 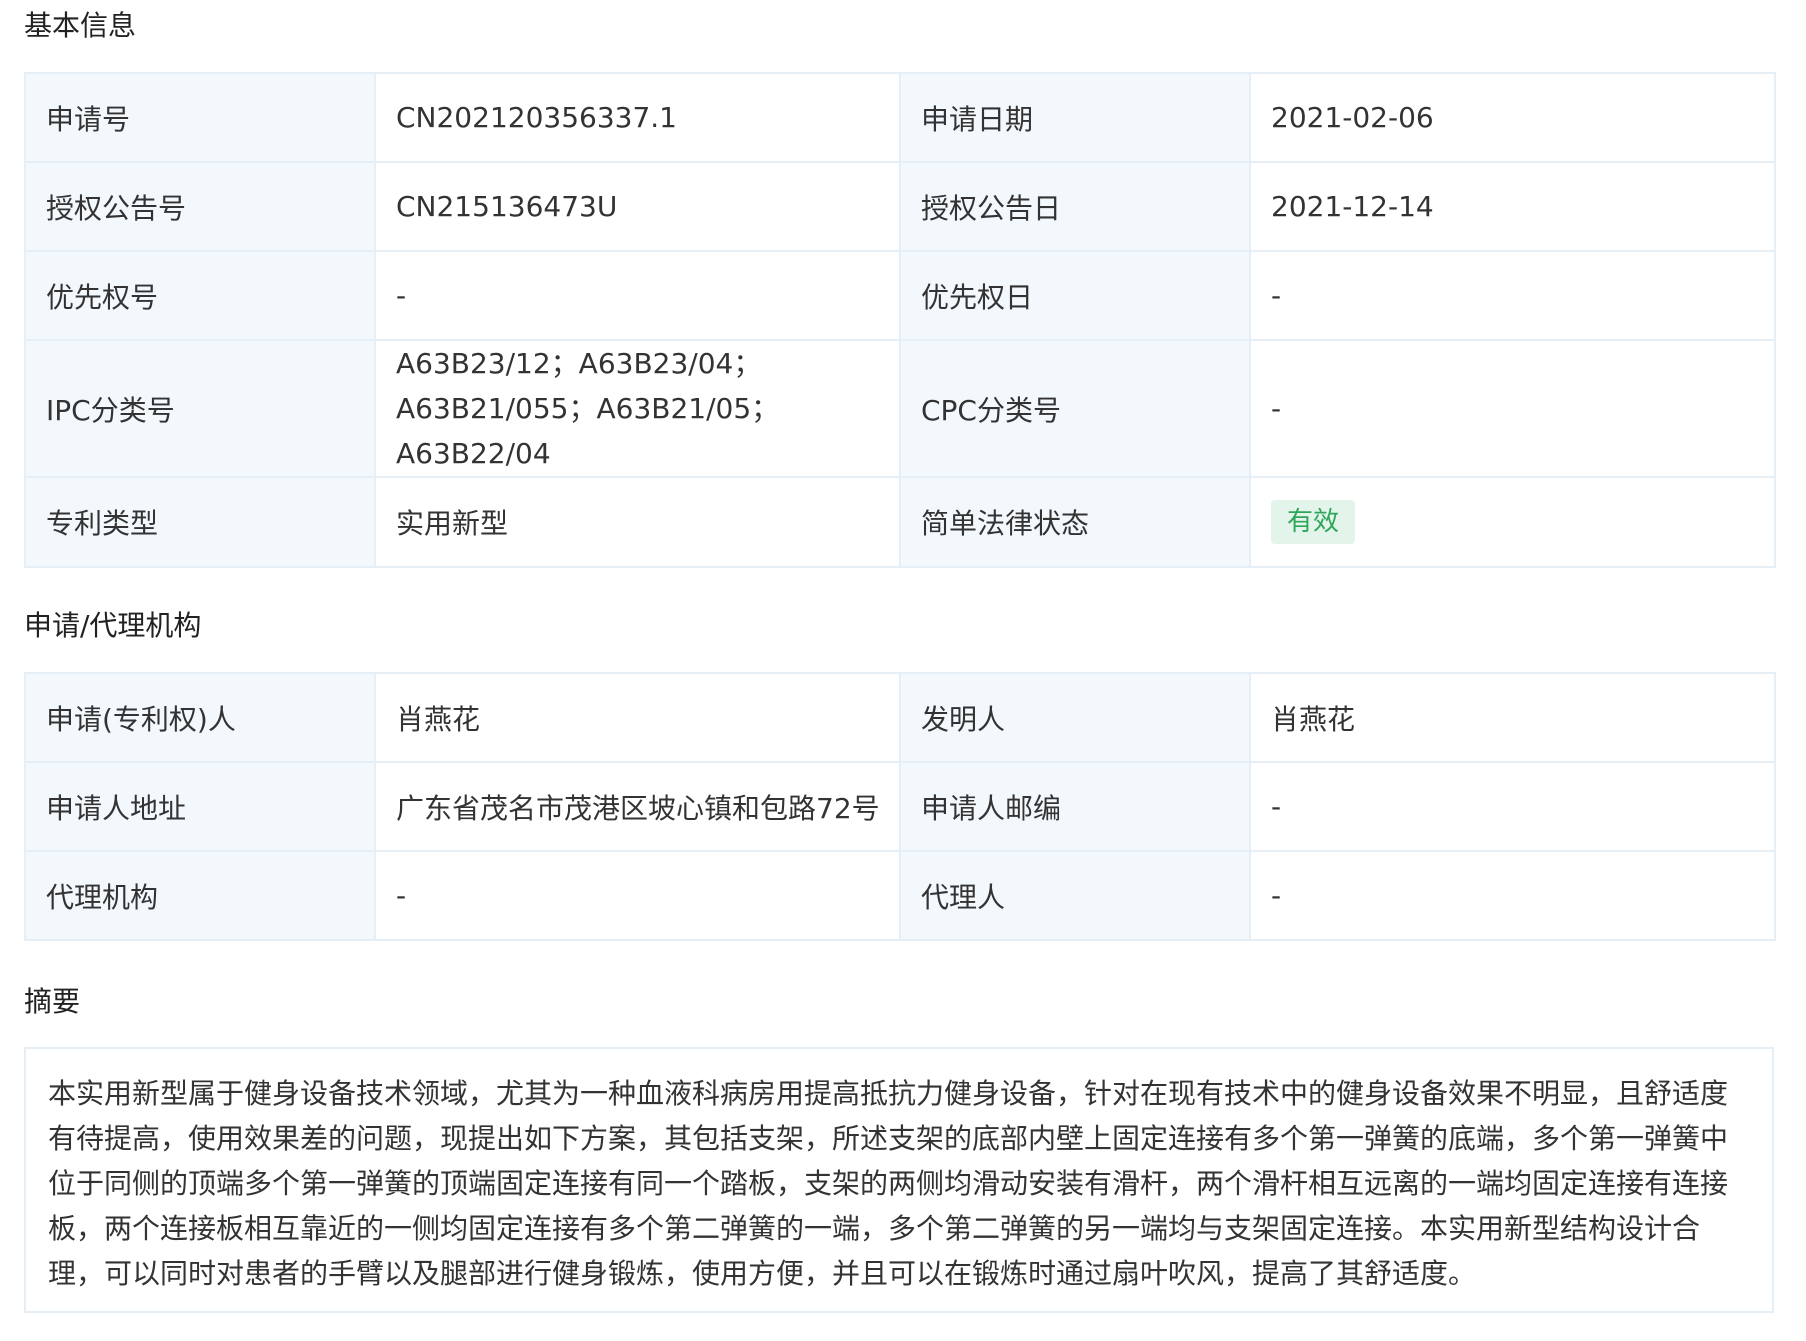 What do you see at coordinates (1512, 806) in the screenshot?
I see `applicant-postcode: -` at bounding box center [1512, 806].